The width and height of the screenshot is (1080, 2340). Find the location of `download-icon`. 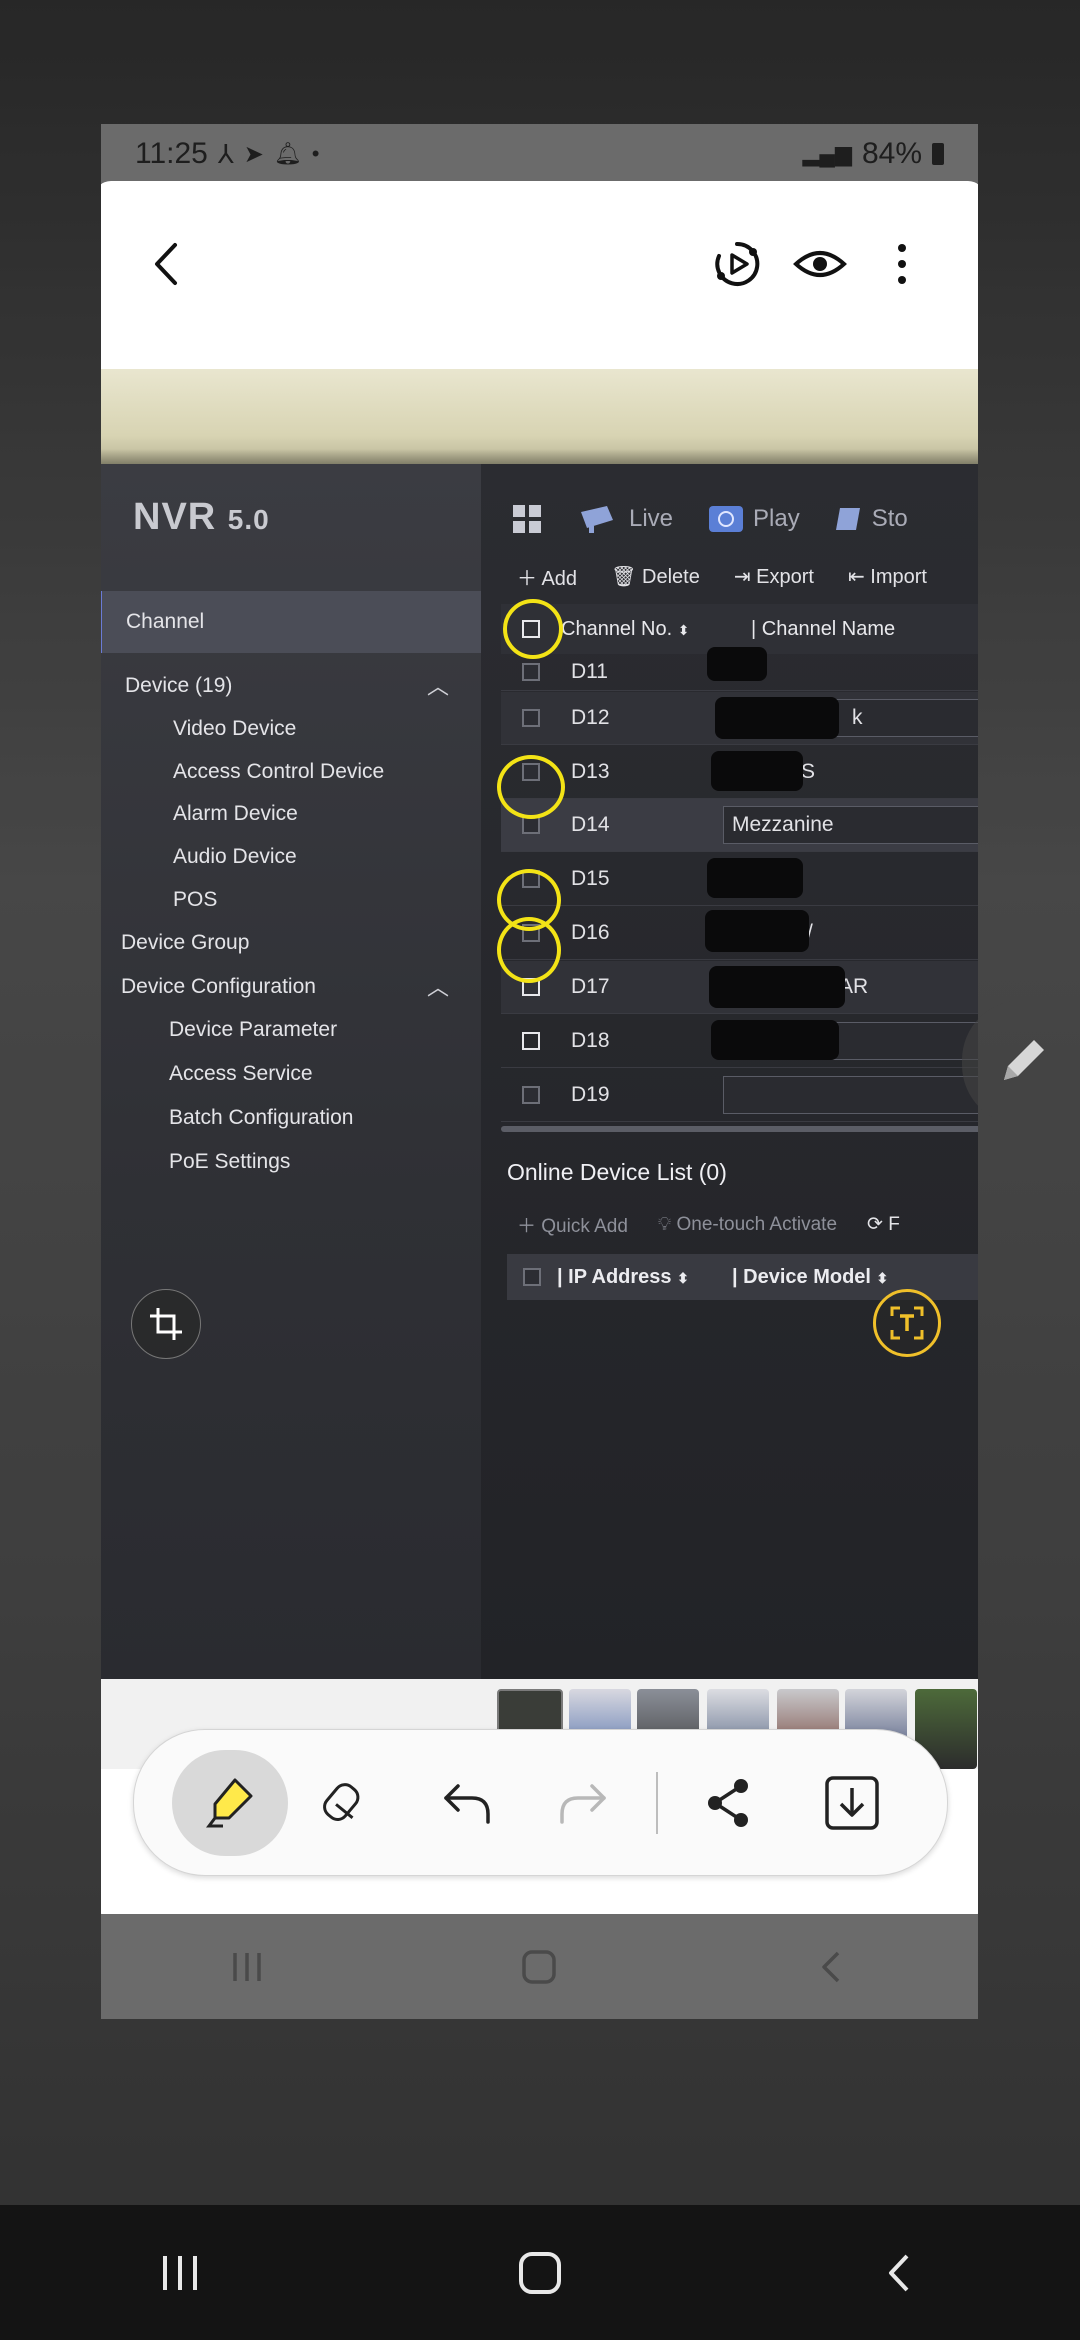

download-icon is located at coordinates (852, 1803).